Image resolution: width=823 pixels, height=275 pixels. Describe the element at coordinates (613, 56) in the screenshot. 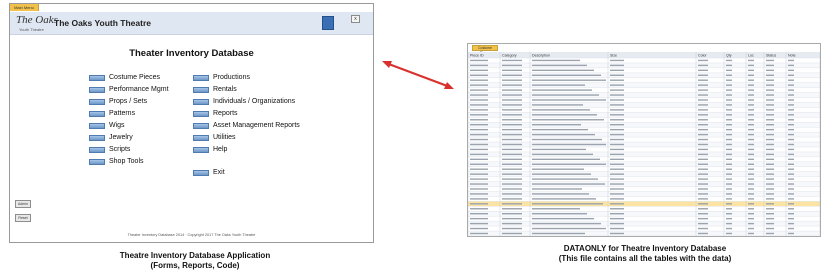

I see `column-header: Size` at that location.